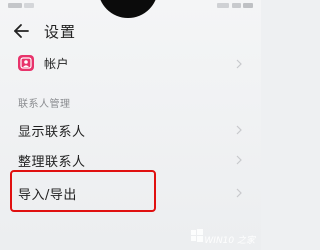 This screenshot has width=320, height=250. What do you see at coordinates (229, 241) in the screenshot?
I see `watermark-text: WIN10 之家` at bounding box center [229, 241].